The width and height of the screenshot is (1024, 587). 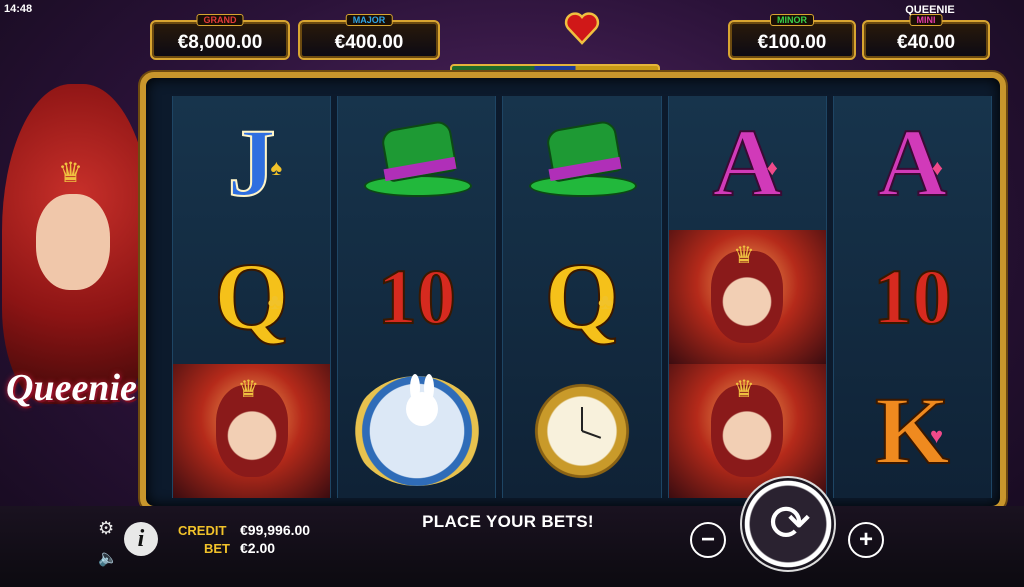 I want to click on jackpot-minor: MINOR €100.00, so click(x=792, y=37).